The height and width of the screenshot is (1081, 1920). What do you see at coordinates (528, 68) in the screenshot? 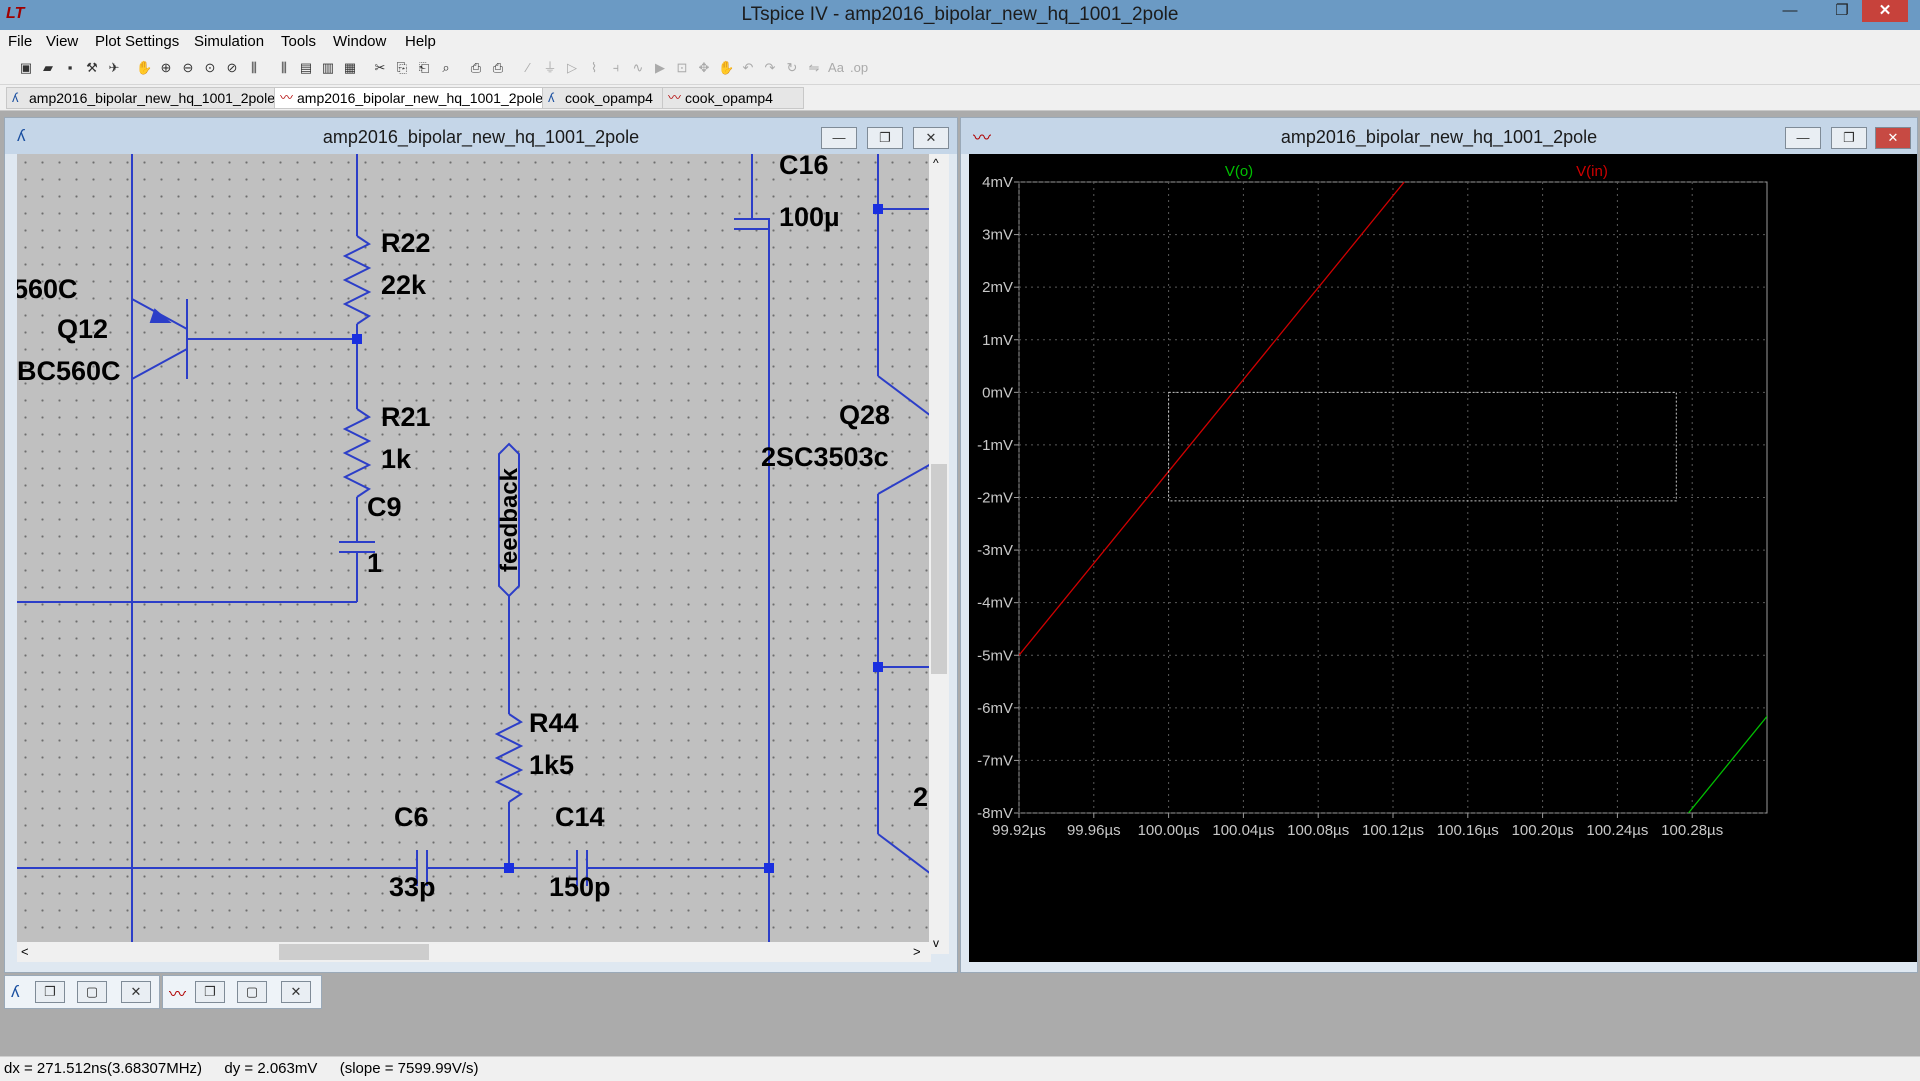
I see `wire-icon: ∕` at bounding box center [528, 68].